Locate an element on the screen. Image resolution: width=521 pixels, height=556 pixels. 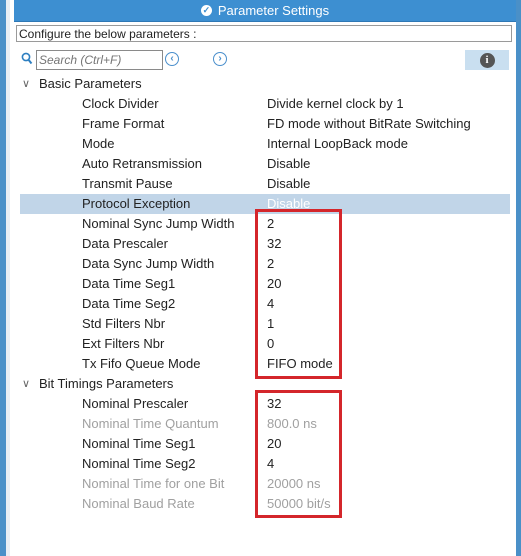
parameter-name: Auto Retransmission is located at coordinates (142, 163).